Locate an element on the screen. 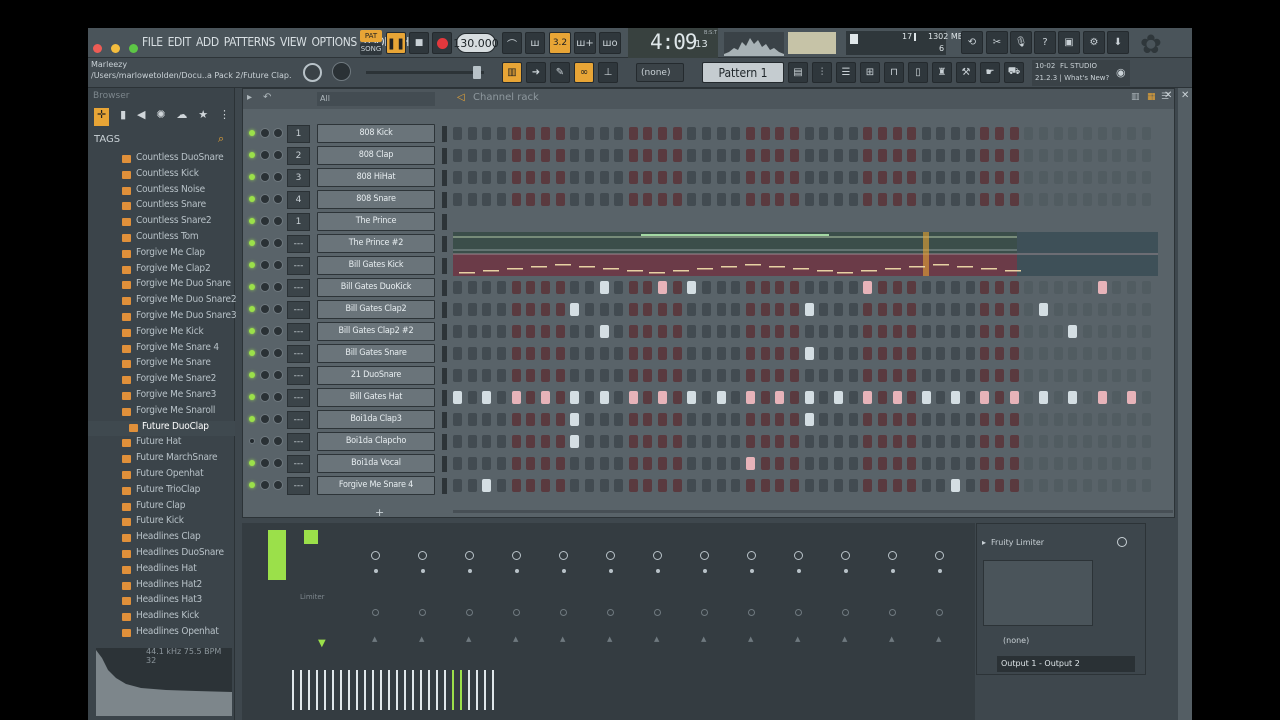  fx-faders is located at coordinates (1118, 593).